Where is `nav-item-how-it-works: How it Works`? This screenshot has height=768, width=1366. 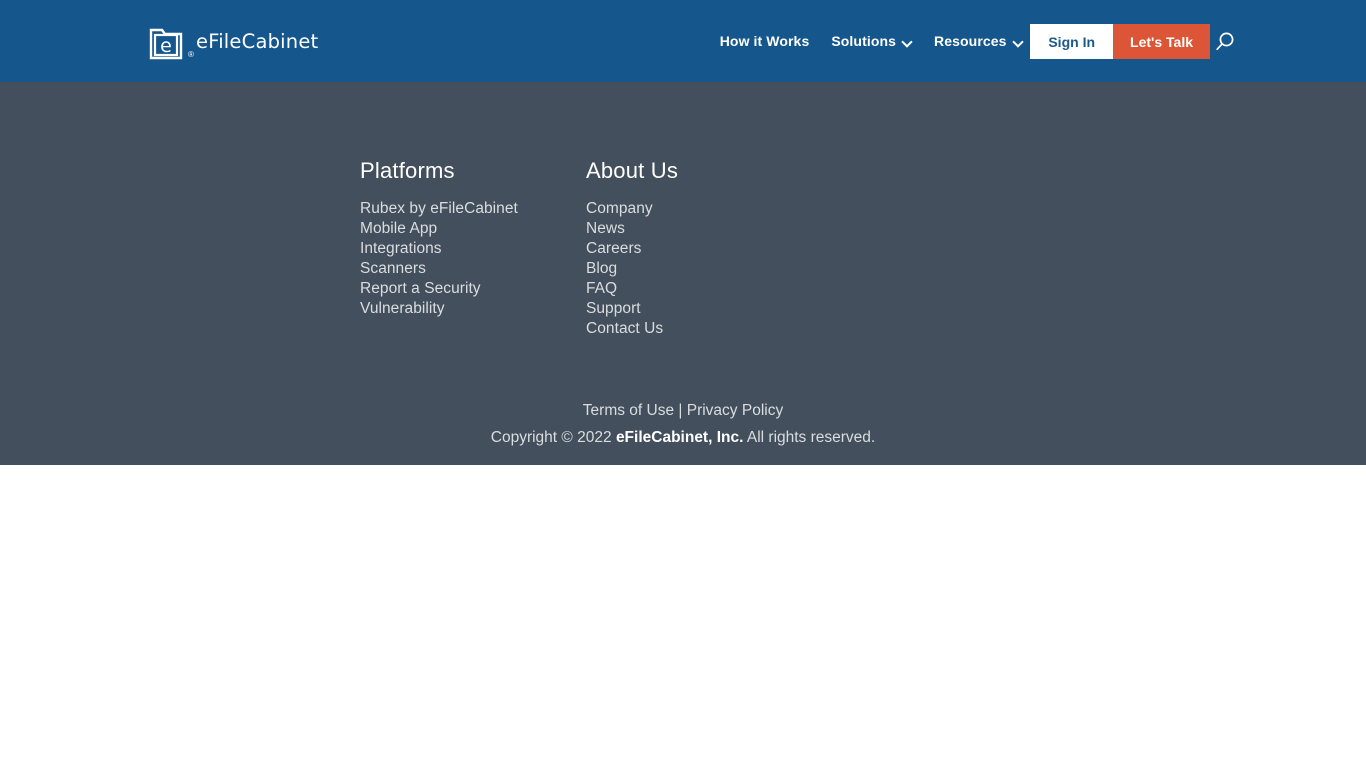 nav-item-how-it-works: How it Works is located at coordinates (765, 41).